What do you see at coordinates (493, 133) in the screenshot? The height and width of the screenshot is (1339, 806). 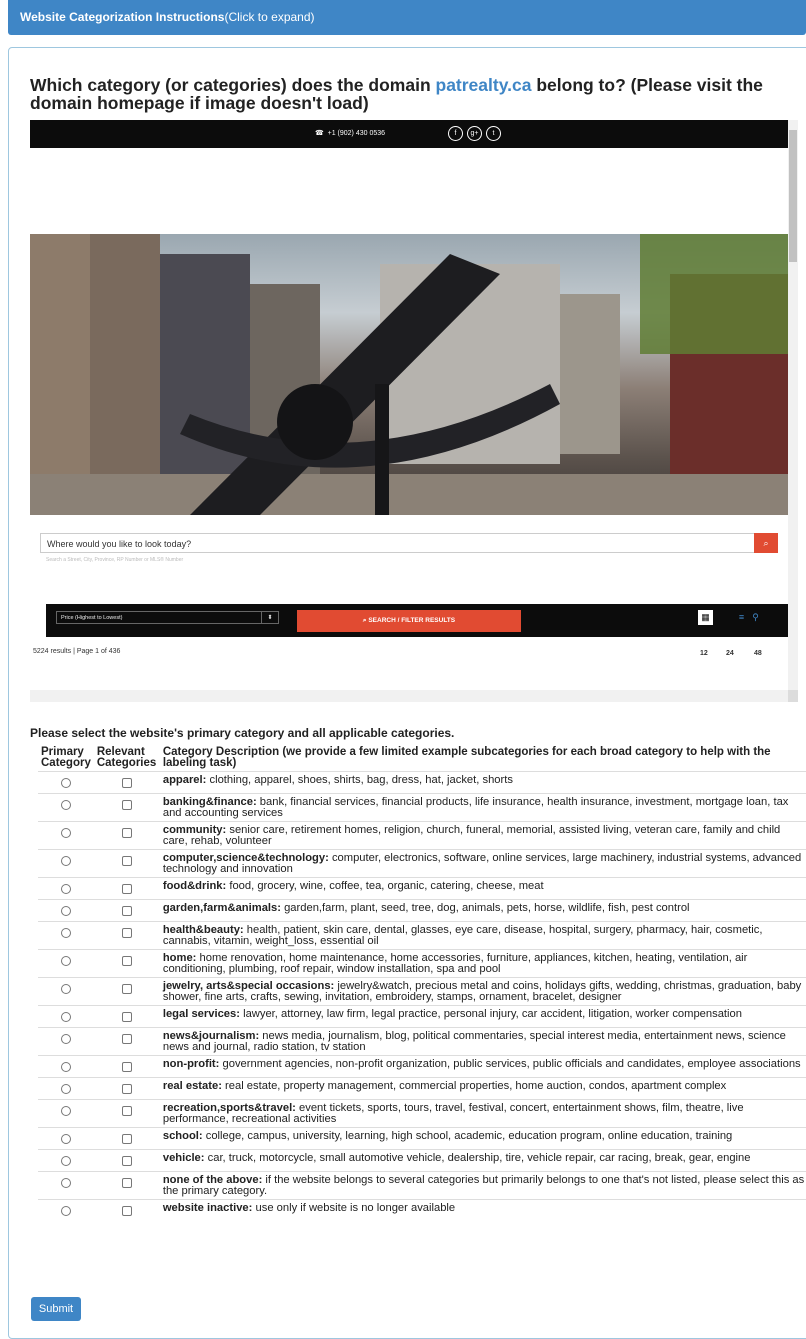 I see `twitter-icon: t` at bounding box center [493, 133].